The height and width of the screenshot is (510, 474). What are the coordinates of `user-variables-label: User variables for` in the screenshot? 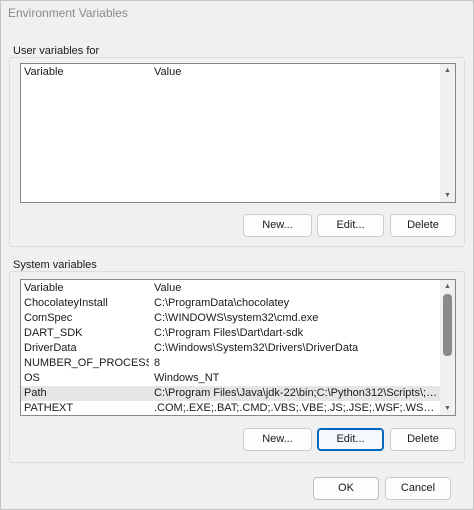 It's located at (58, 51).